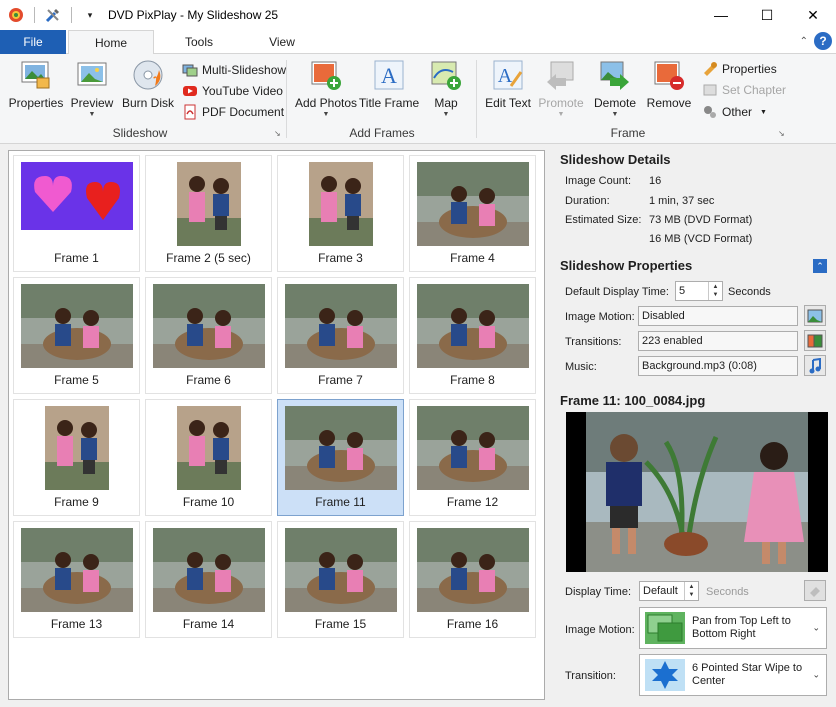 The width and height of the screenshot is (836, 707). I want to click on music-field: Background.mp3 (0:08), so click(718, 366).